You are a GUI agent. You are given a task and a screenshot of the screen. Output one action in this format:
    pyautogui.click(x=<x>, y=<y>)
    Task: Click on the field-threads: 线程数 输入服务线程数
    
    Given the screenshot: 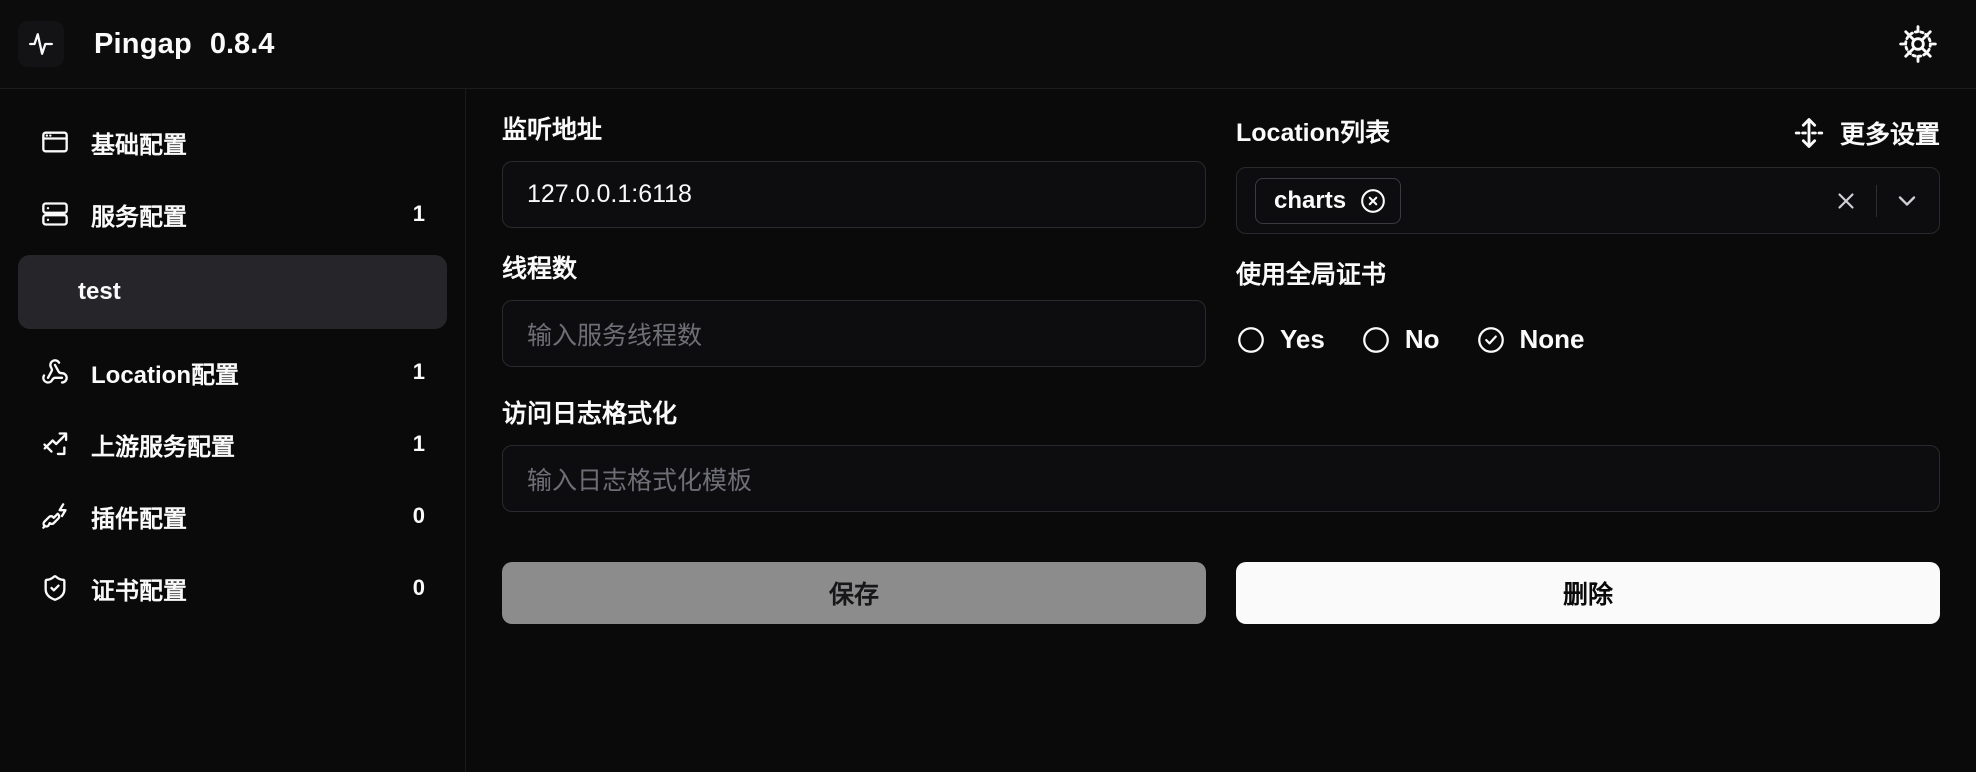 What is the action you would take?
    pyautogui.click(x=854, y=310)
    